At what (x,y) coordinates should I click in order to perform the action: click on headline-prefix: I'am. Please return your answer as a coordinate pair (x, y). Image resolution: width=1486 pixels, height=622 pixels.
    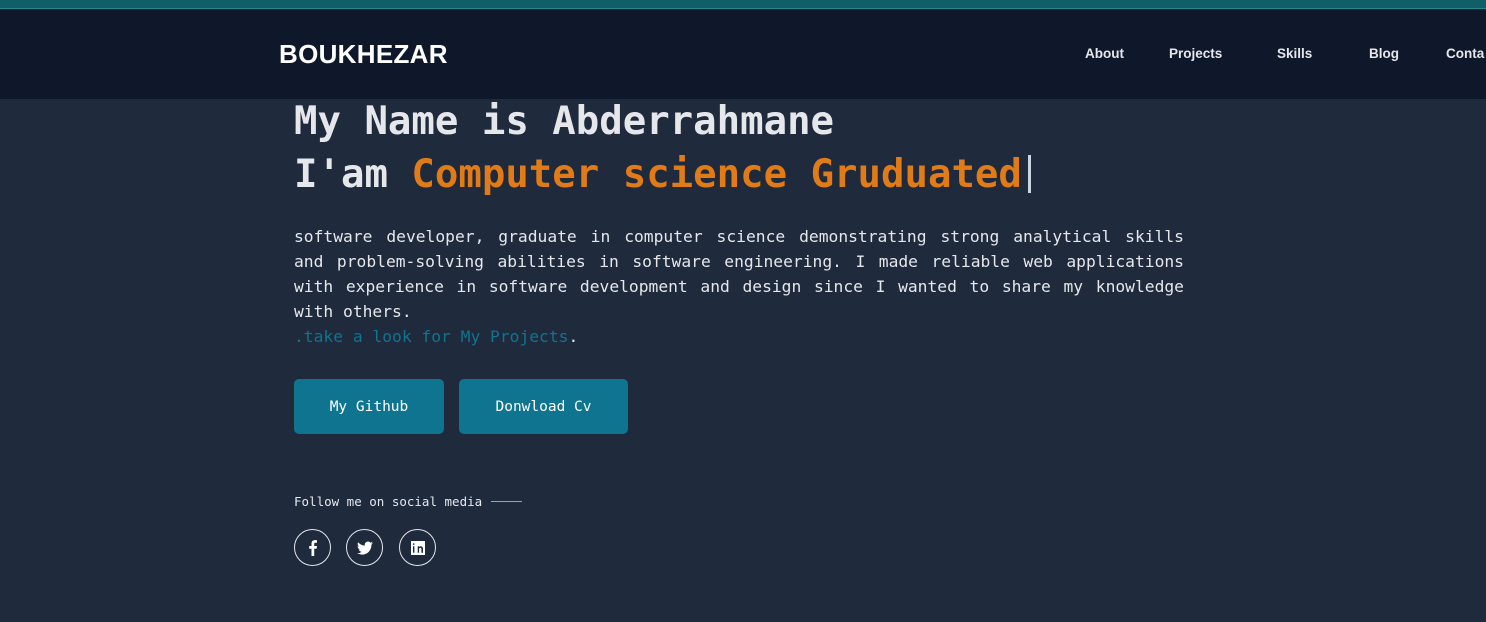
    Looking at the image, I should click on (341, 174).